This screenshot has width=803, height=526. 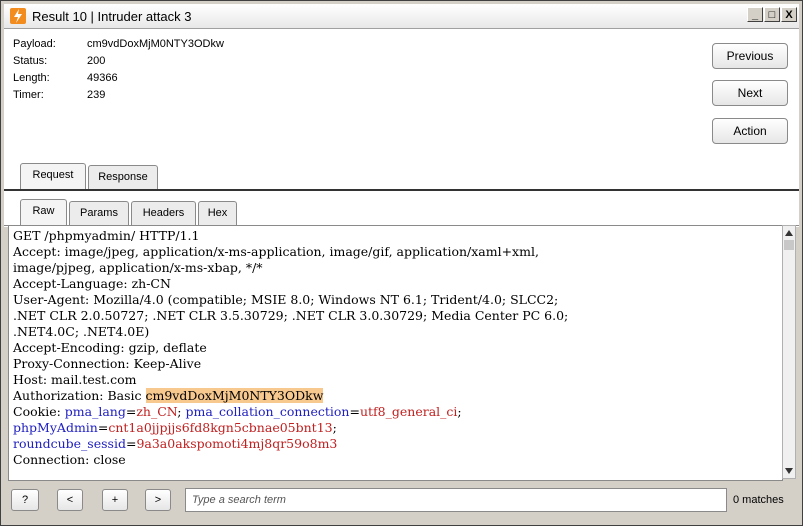 I want to click on cookie-name: pma_collation_connection, so click(x=267, y=411).